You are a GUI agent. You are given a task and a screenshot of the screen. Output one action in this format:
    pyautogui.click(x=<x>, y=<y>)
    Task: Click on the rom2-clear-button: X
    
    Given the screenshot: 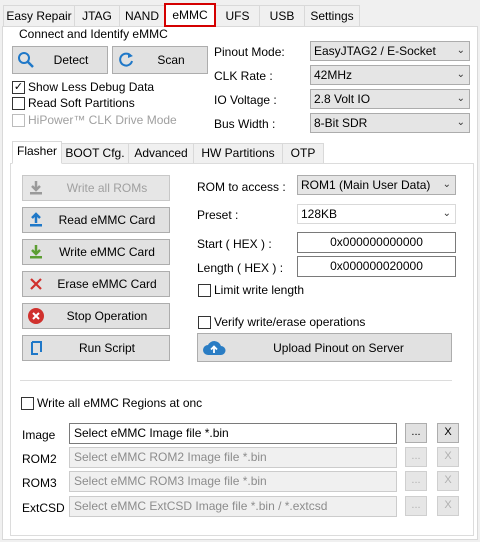 What is the action you would take?
    pyautogui.click(x=448, y=457)
    